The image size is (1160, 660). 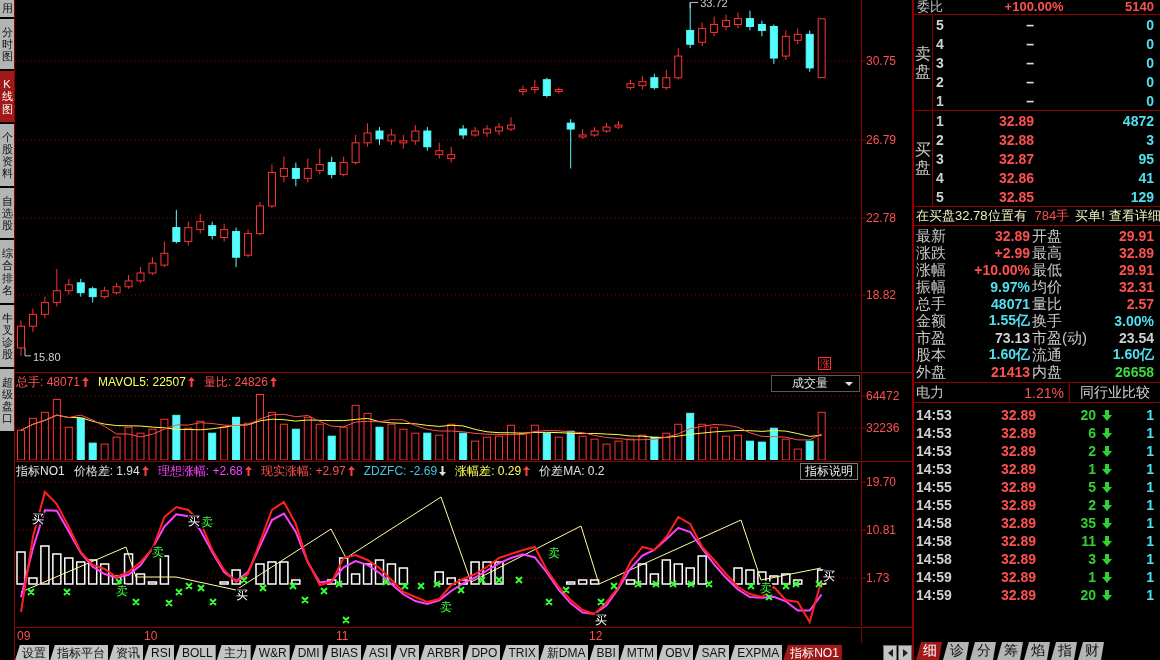 I want to click on indicator-tab: TRIX, so click(x=520, y=652).